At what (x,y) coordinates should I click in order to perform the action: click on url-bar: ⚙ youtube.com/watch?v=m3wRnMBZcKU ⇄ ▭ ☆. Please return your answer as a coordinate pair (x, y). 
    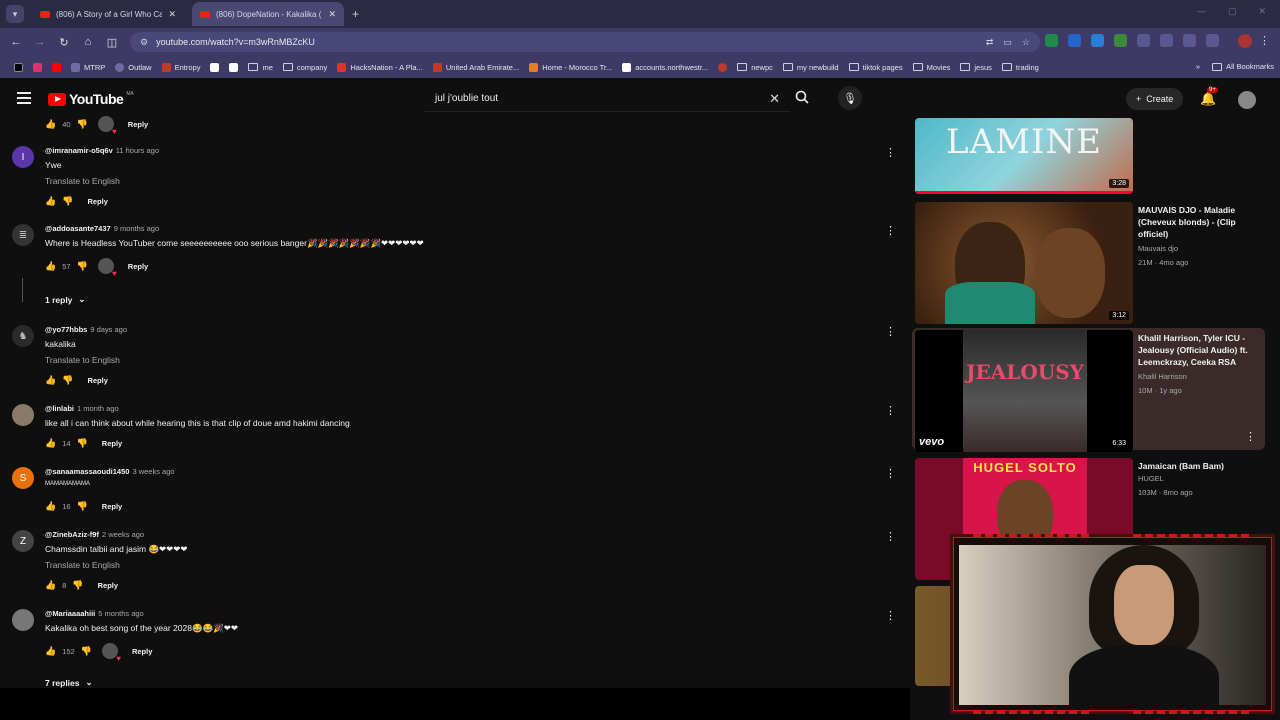
    Looking at the image, I should click on (585, 42).